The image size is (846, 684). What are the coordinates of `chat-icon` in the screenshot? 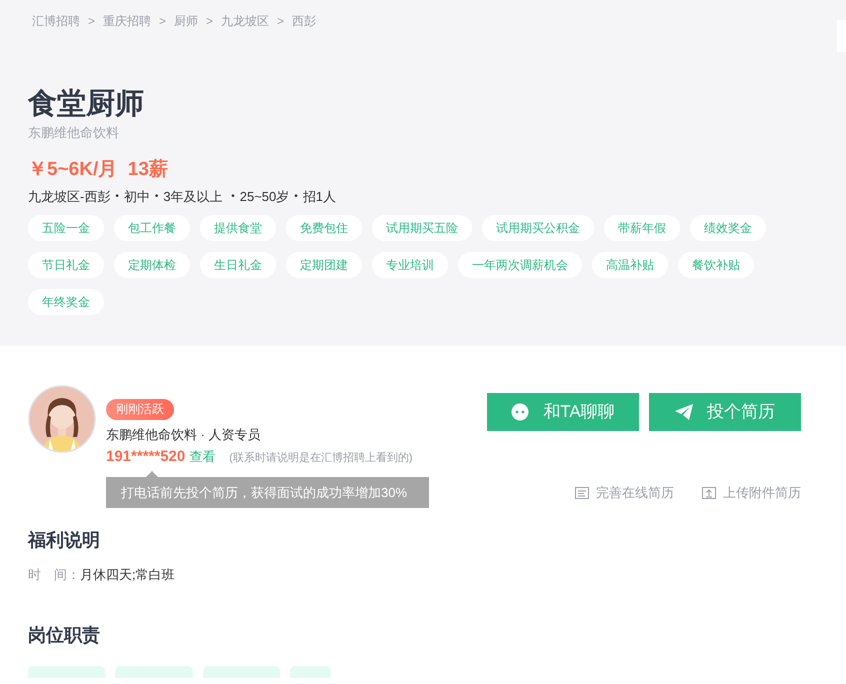 It's located at (520, 412).